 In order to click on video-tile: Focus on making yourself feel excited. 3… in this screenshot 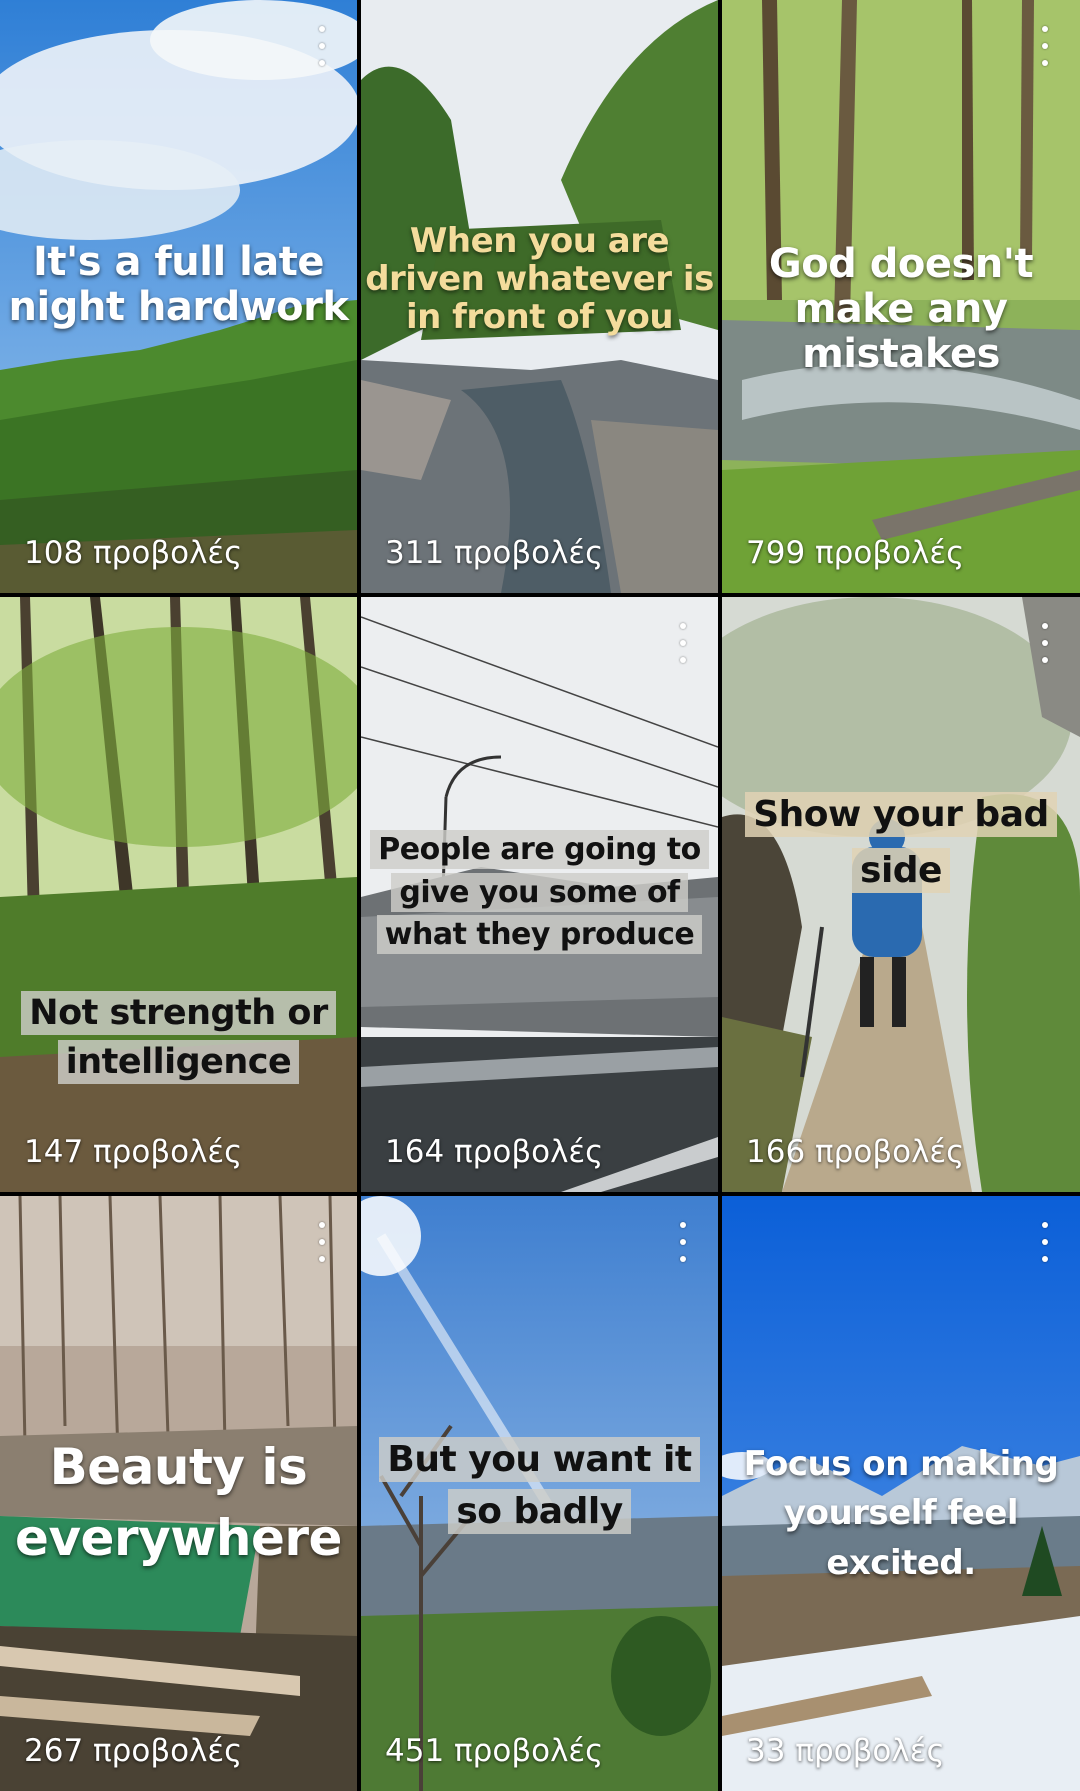, I will do `click(901, 1493)`.